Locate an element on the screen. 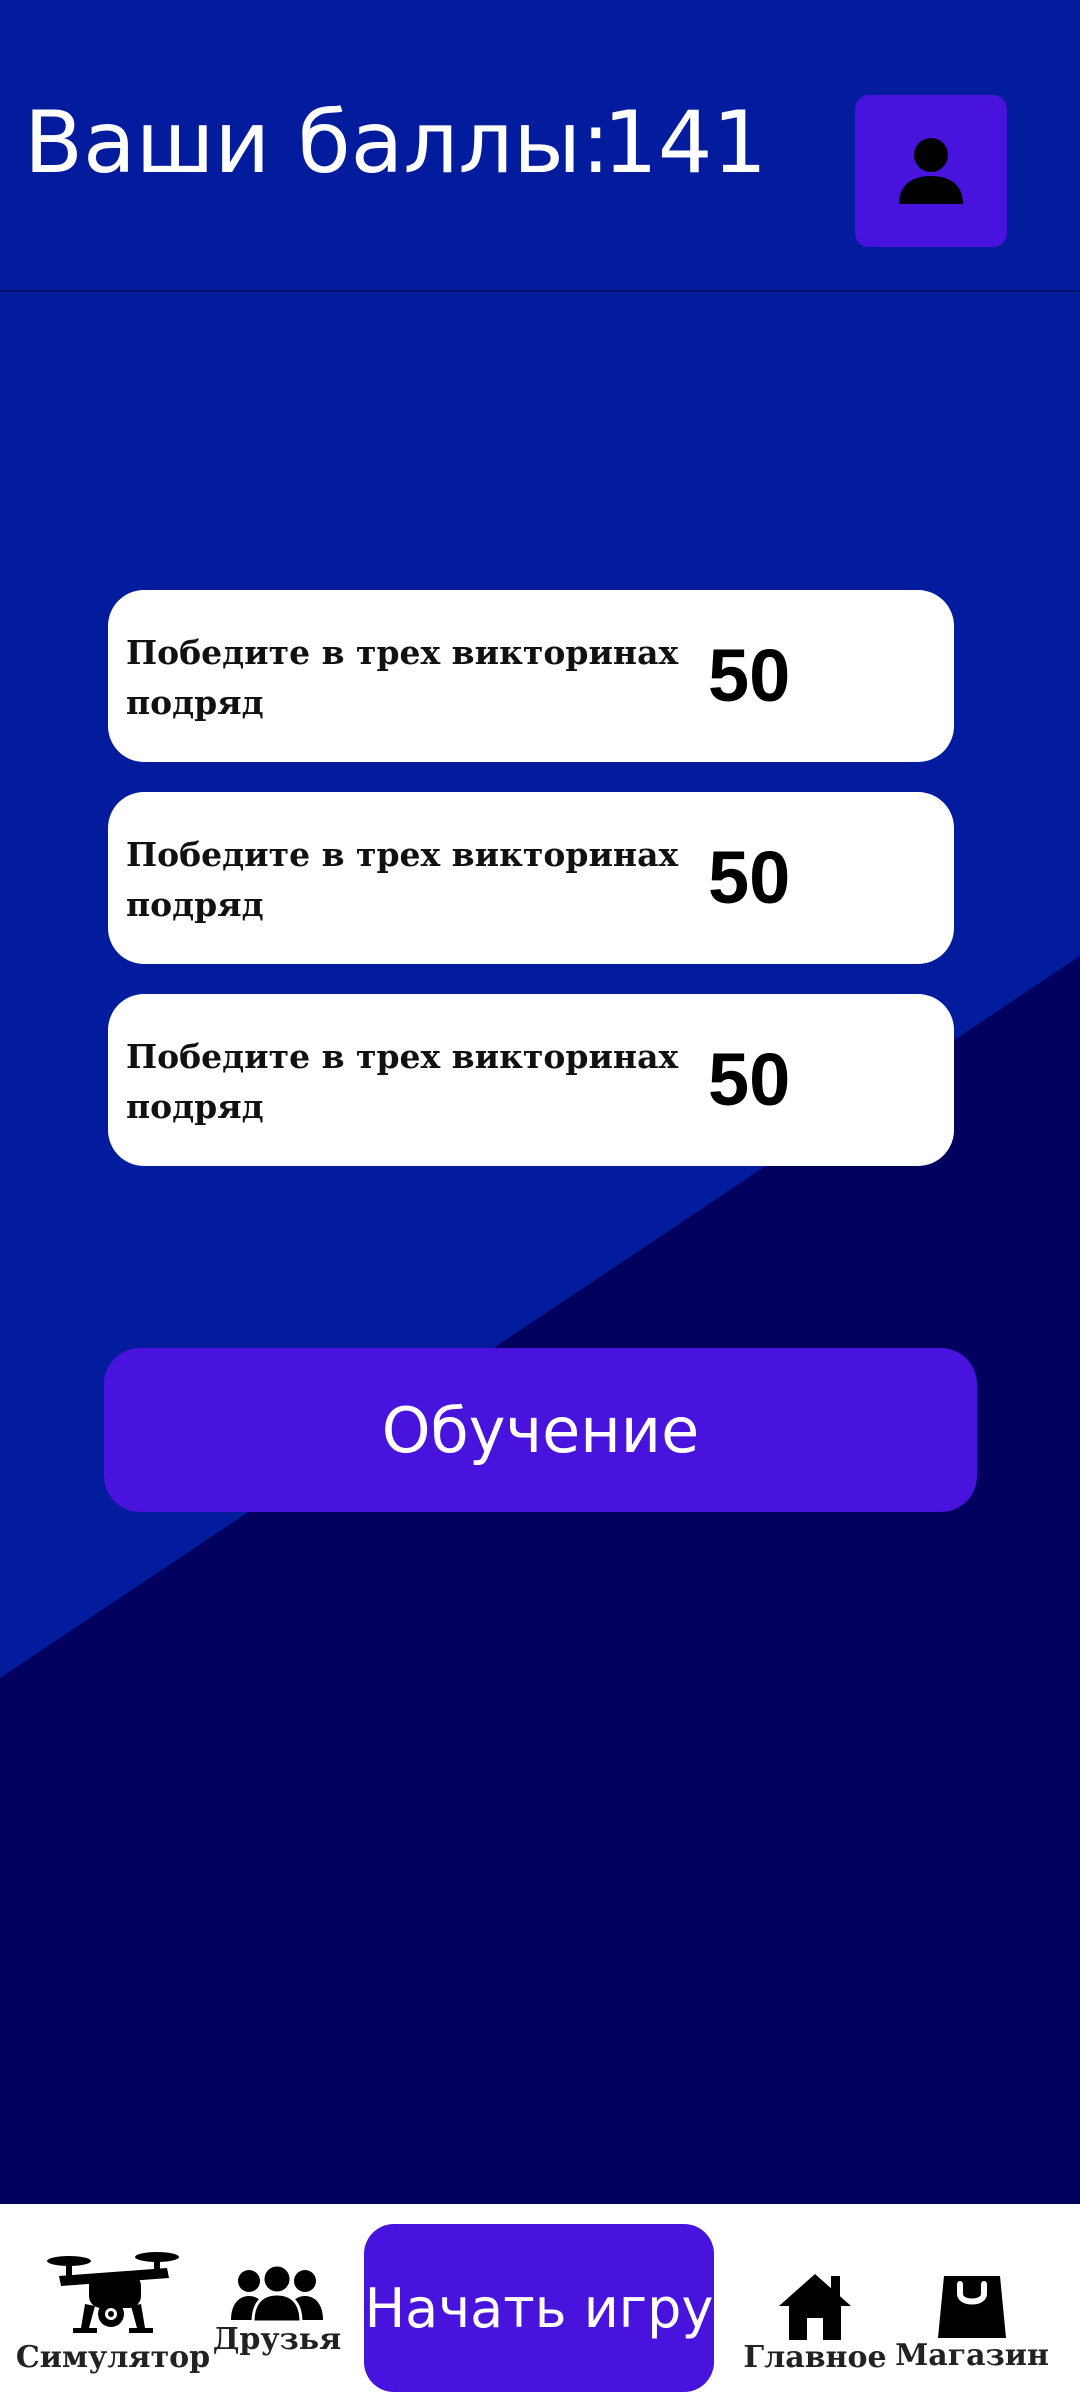  nav-simulator: Симулятор is located at coordinates (113, 2311).